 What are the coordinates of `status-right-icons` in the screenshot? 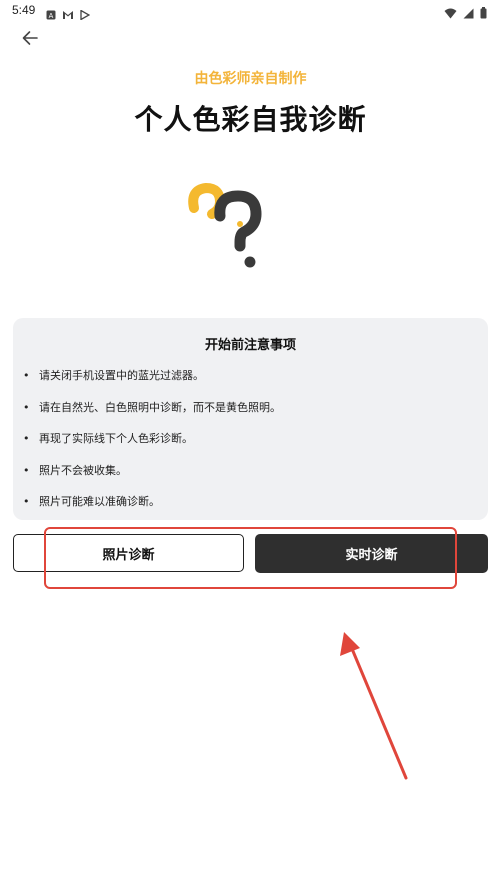 It's located at (465, 13).